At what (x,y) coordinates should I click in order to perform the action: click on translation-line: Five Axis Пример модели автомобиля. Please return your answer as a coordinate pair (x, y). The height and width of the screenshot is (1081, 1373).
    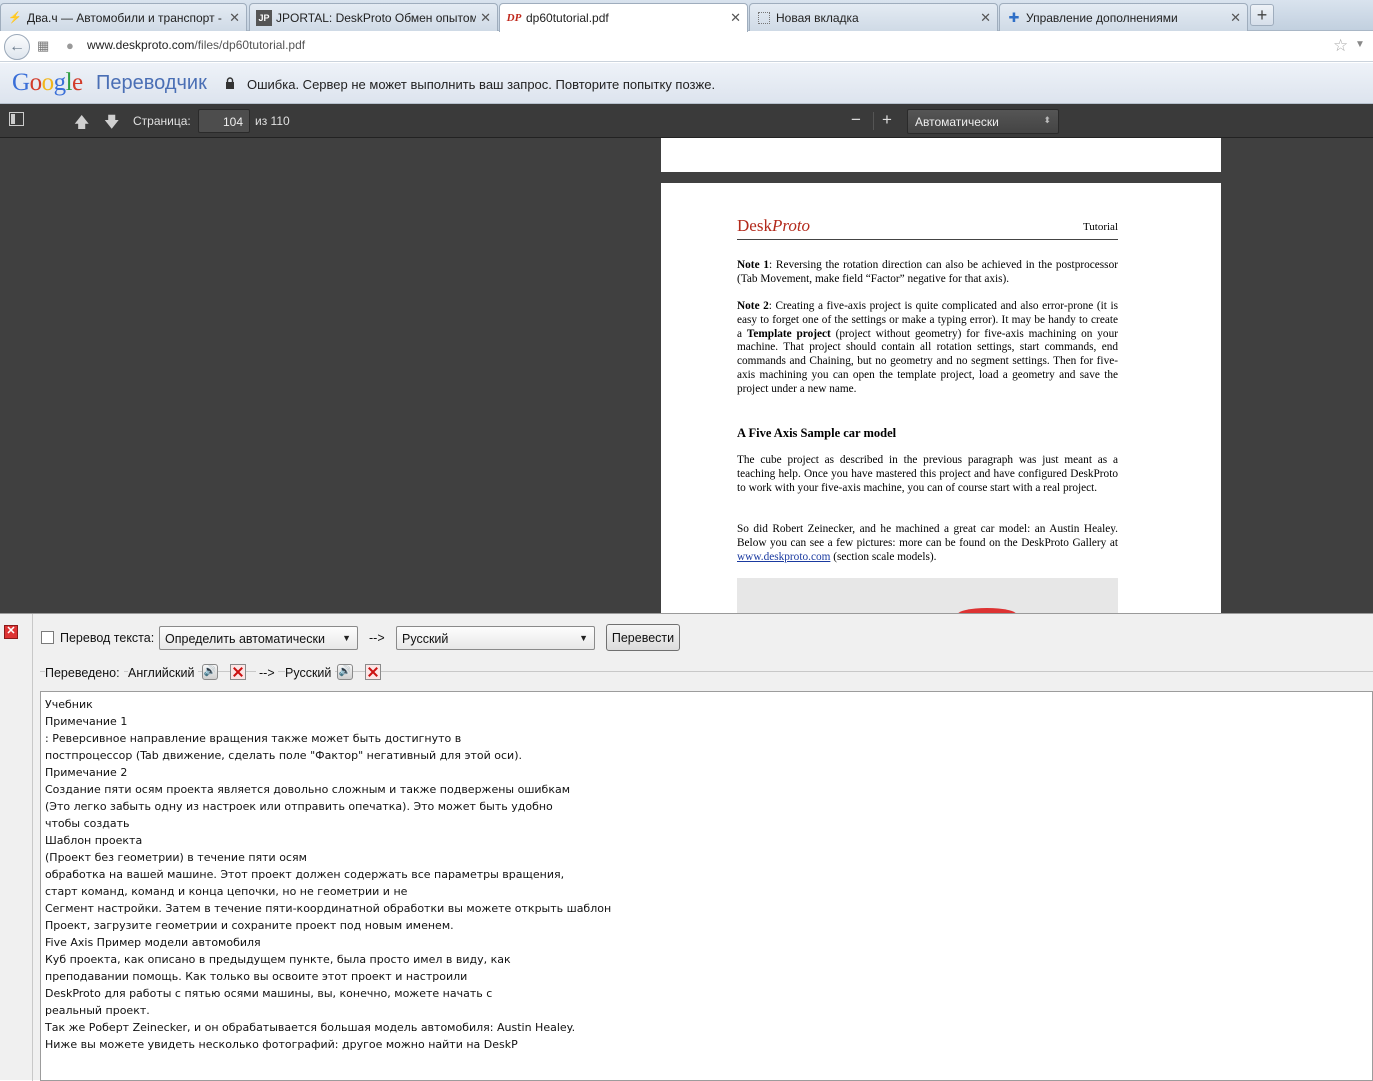
    Looking at the image, I should click on (153, 942).